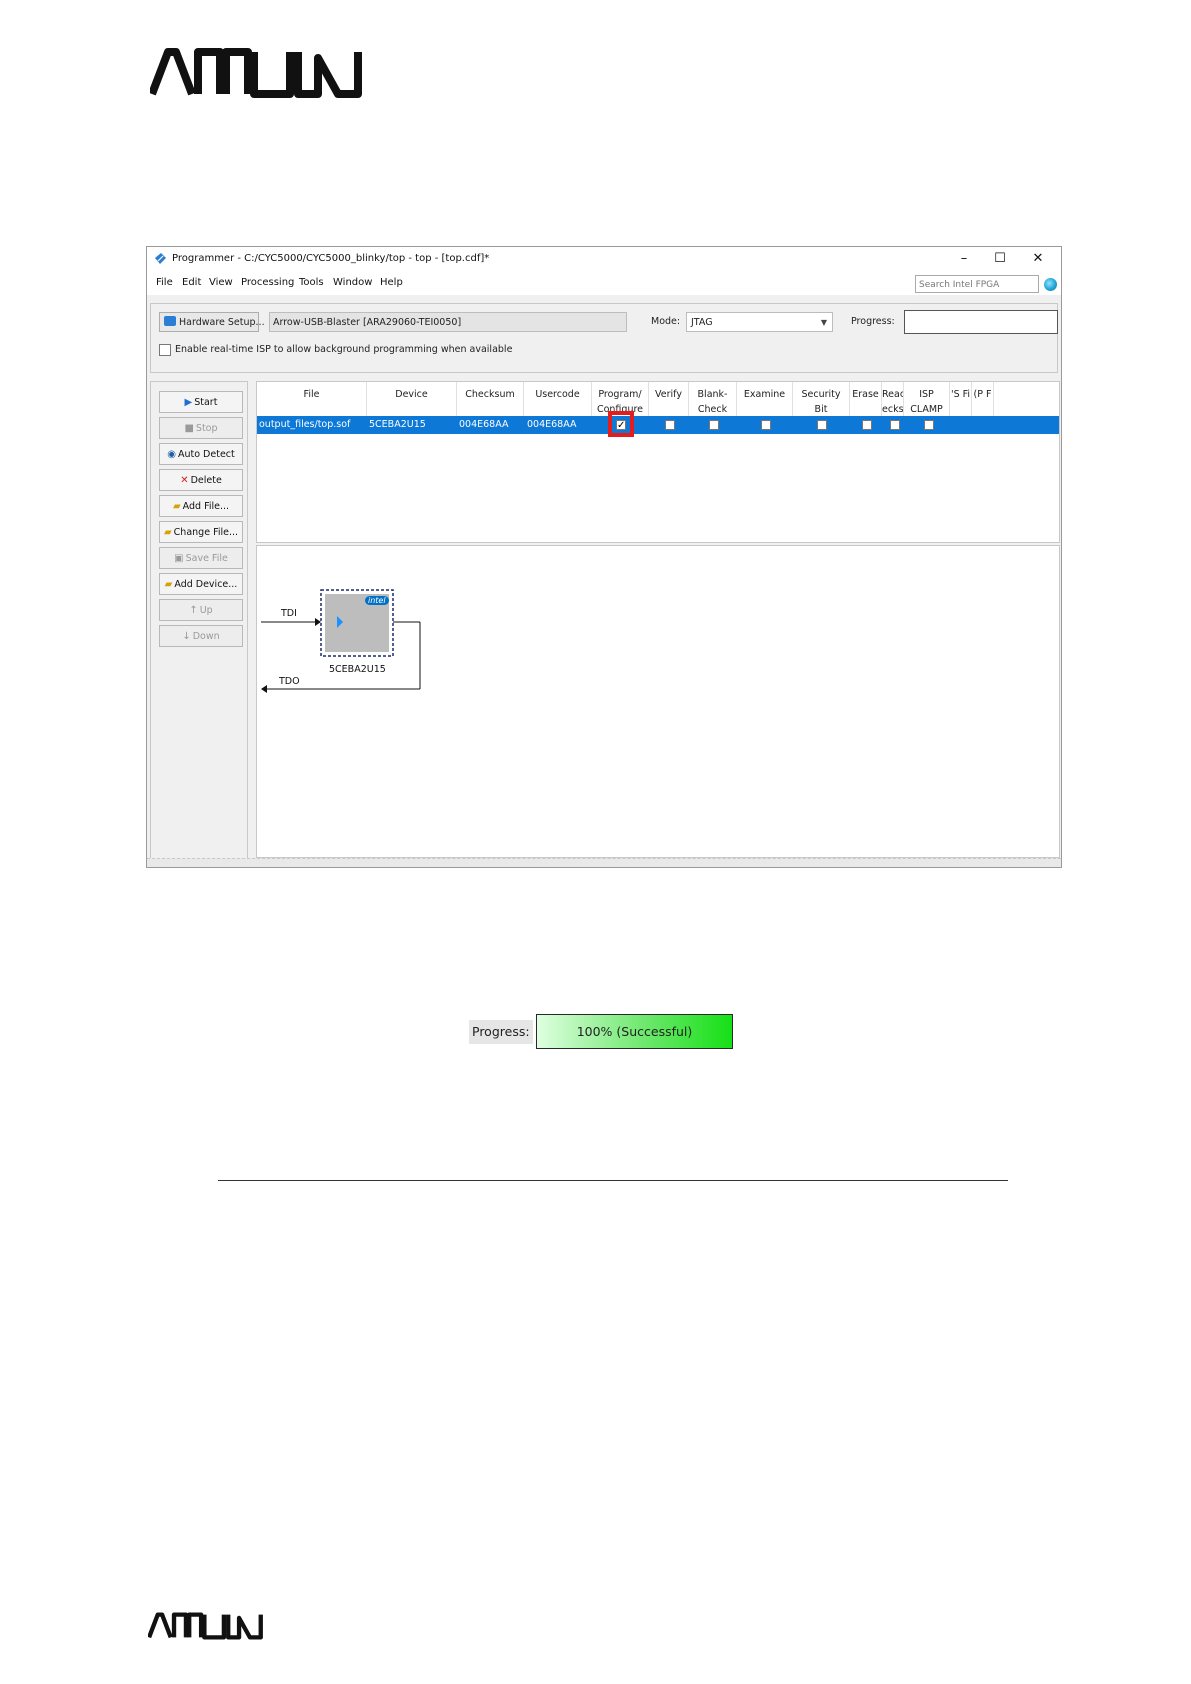 This screenshot has height=1684, width=1191. I want to click on add-device-icon: ▰, so click(168, 584).